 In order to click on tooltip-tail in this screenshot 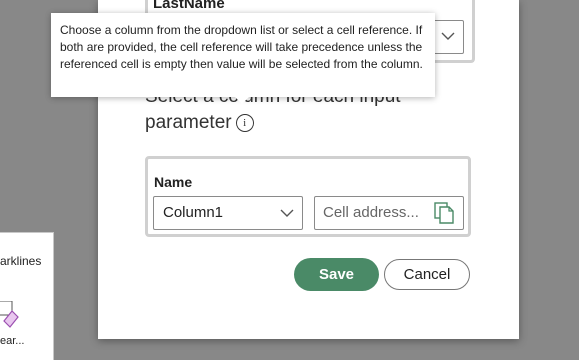, I will do `click(242, 100)`.